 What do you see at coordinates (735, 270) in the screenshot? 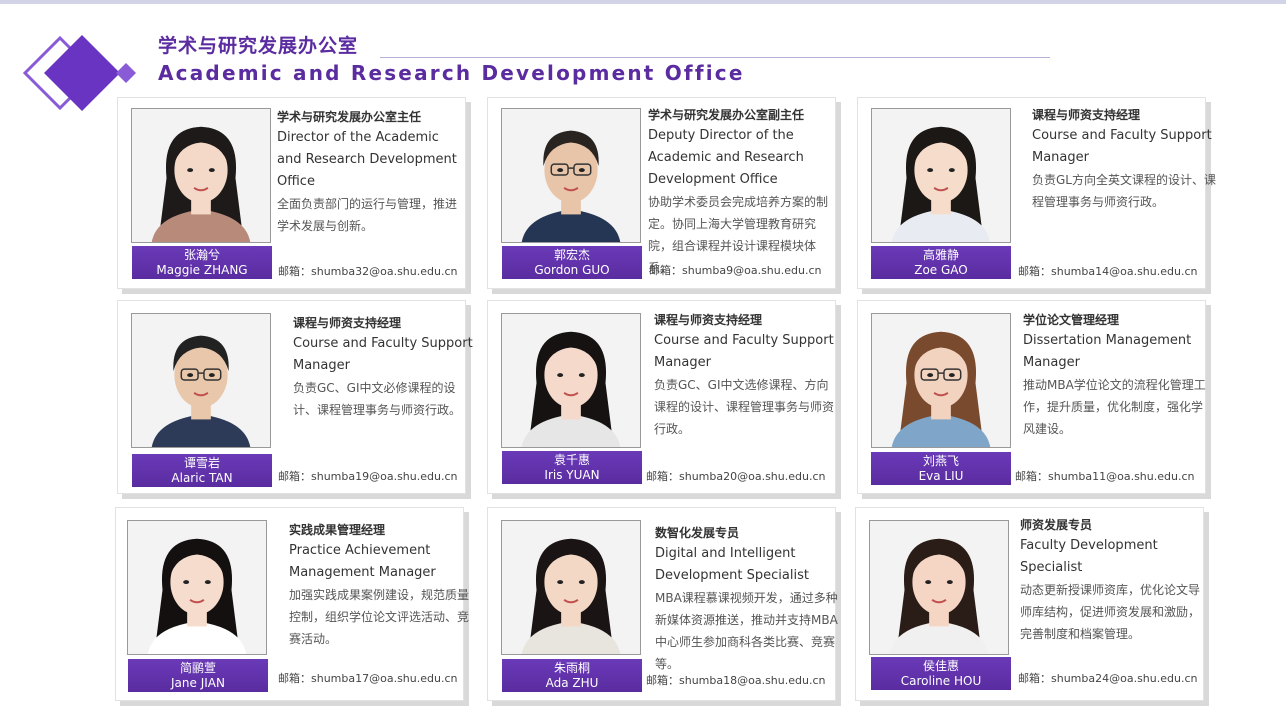
I see `email-address: 邮箱：shumba9@oa.shu.edu.cn` at bounding box center [735, 270].